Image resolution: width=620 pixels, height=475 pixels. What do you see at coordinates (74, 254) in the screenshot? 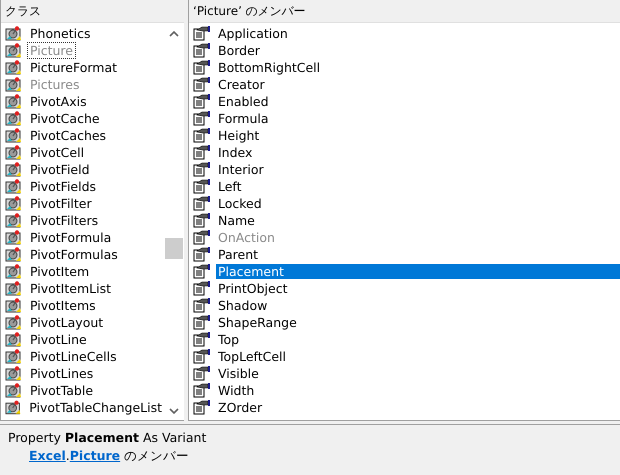
I see `class-item: PivotFormulas` at bounding box center [74, 254].